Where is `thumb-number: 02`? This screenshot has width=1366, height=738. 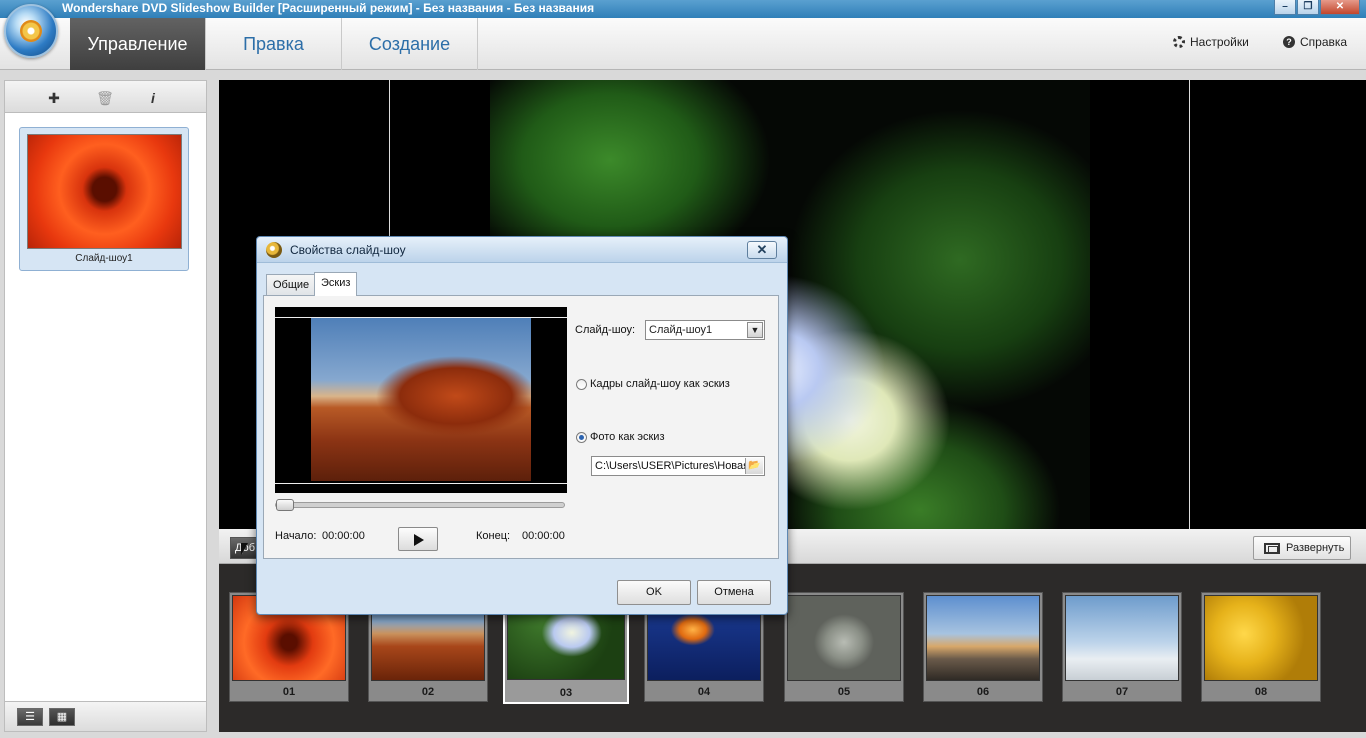
thumb-number: 02 is located at coordinates (428, 692).